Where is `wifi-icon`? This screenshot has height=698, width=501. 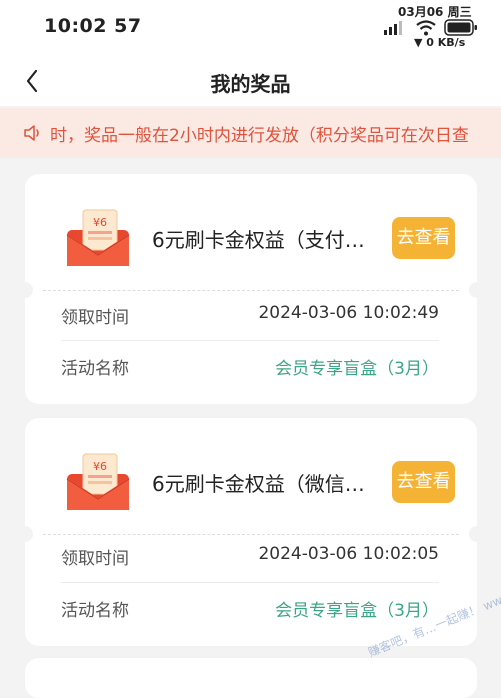
wifi-icon is located at coordinates (426, 28).